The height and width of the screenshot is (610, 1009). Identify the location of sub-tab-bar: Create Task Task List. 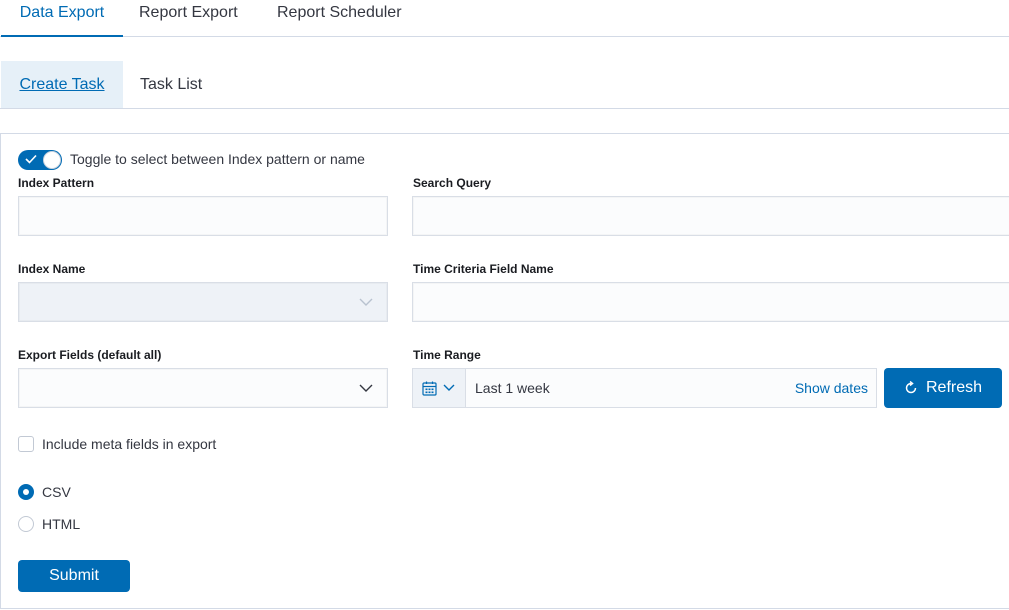
(504, 85).